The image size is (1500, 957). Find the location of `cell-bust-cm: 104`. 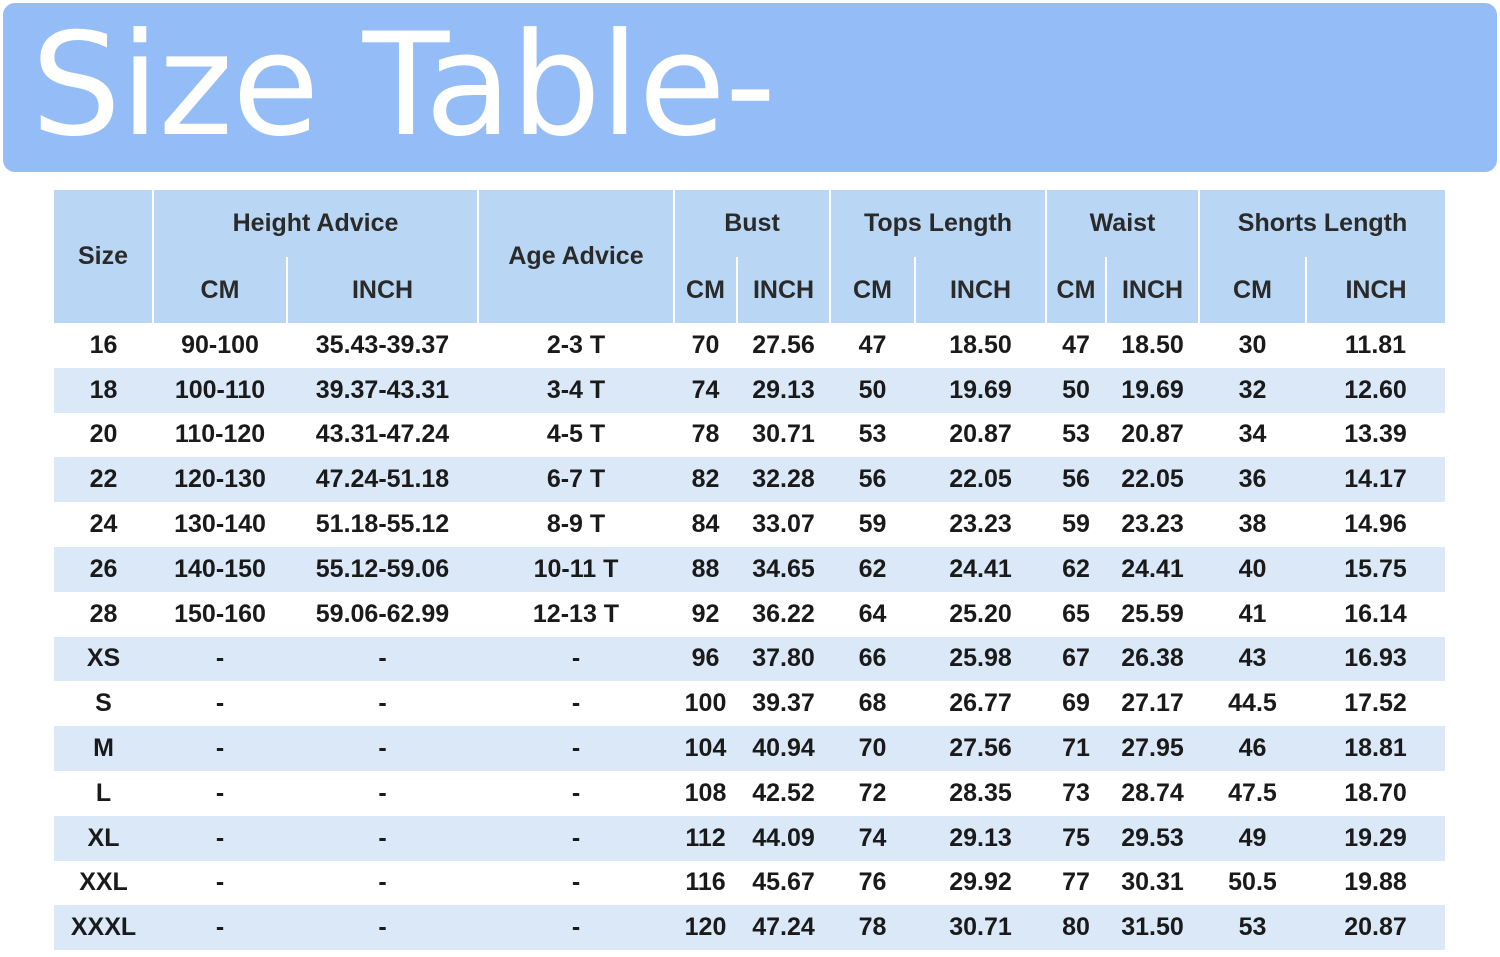

cell-bust-cm: 104 is located at coordinates (705, 748).